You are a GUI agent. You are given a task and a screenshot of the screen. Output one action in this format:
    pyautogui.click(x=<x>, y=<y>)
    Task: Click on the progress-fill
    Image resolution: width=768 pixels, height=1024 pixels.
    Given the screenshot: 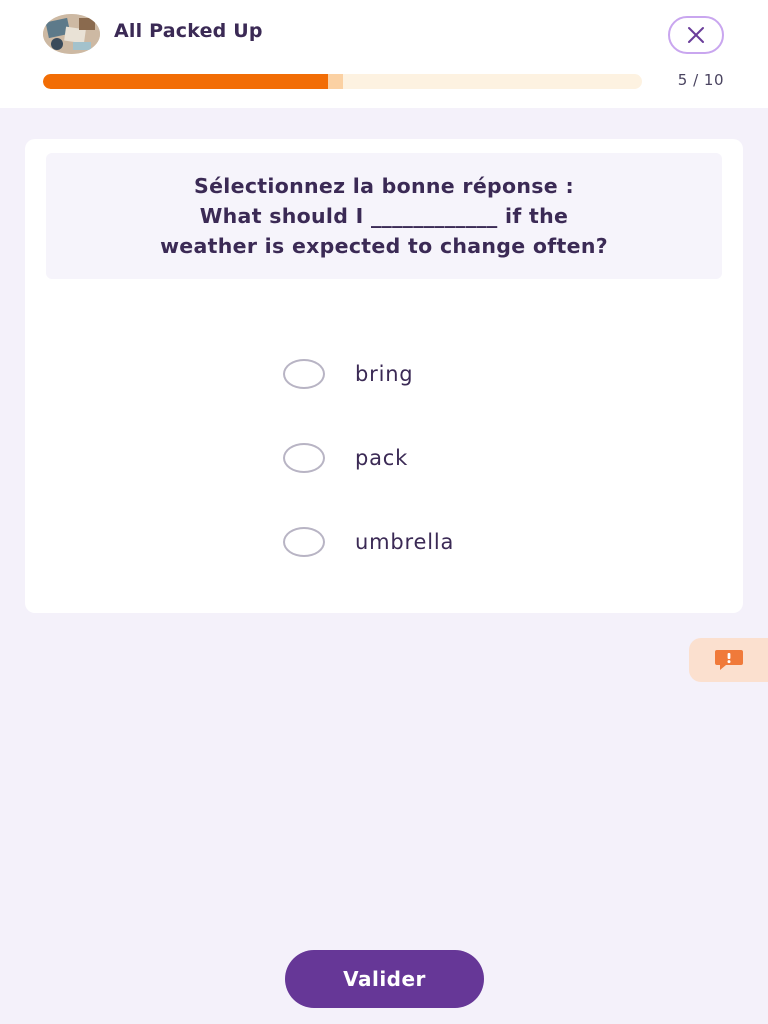 What is the action you would take?
    pyautogui.click(x=193, y=81)
    